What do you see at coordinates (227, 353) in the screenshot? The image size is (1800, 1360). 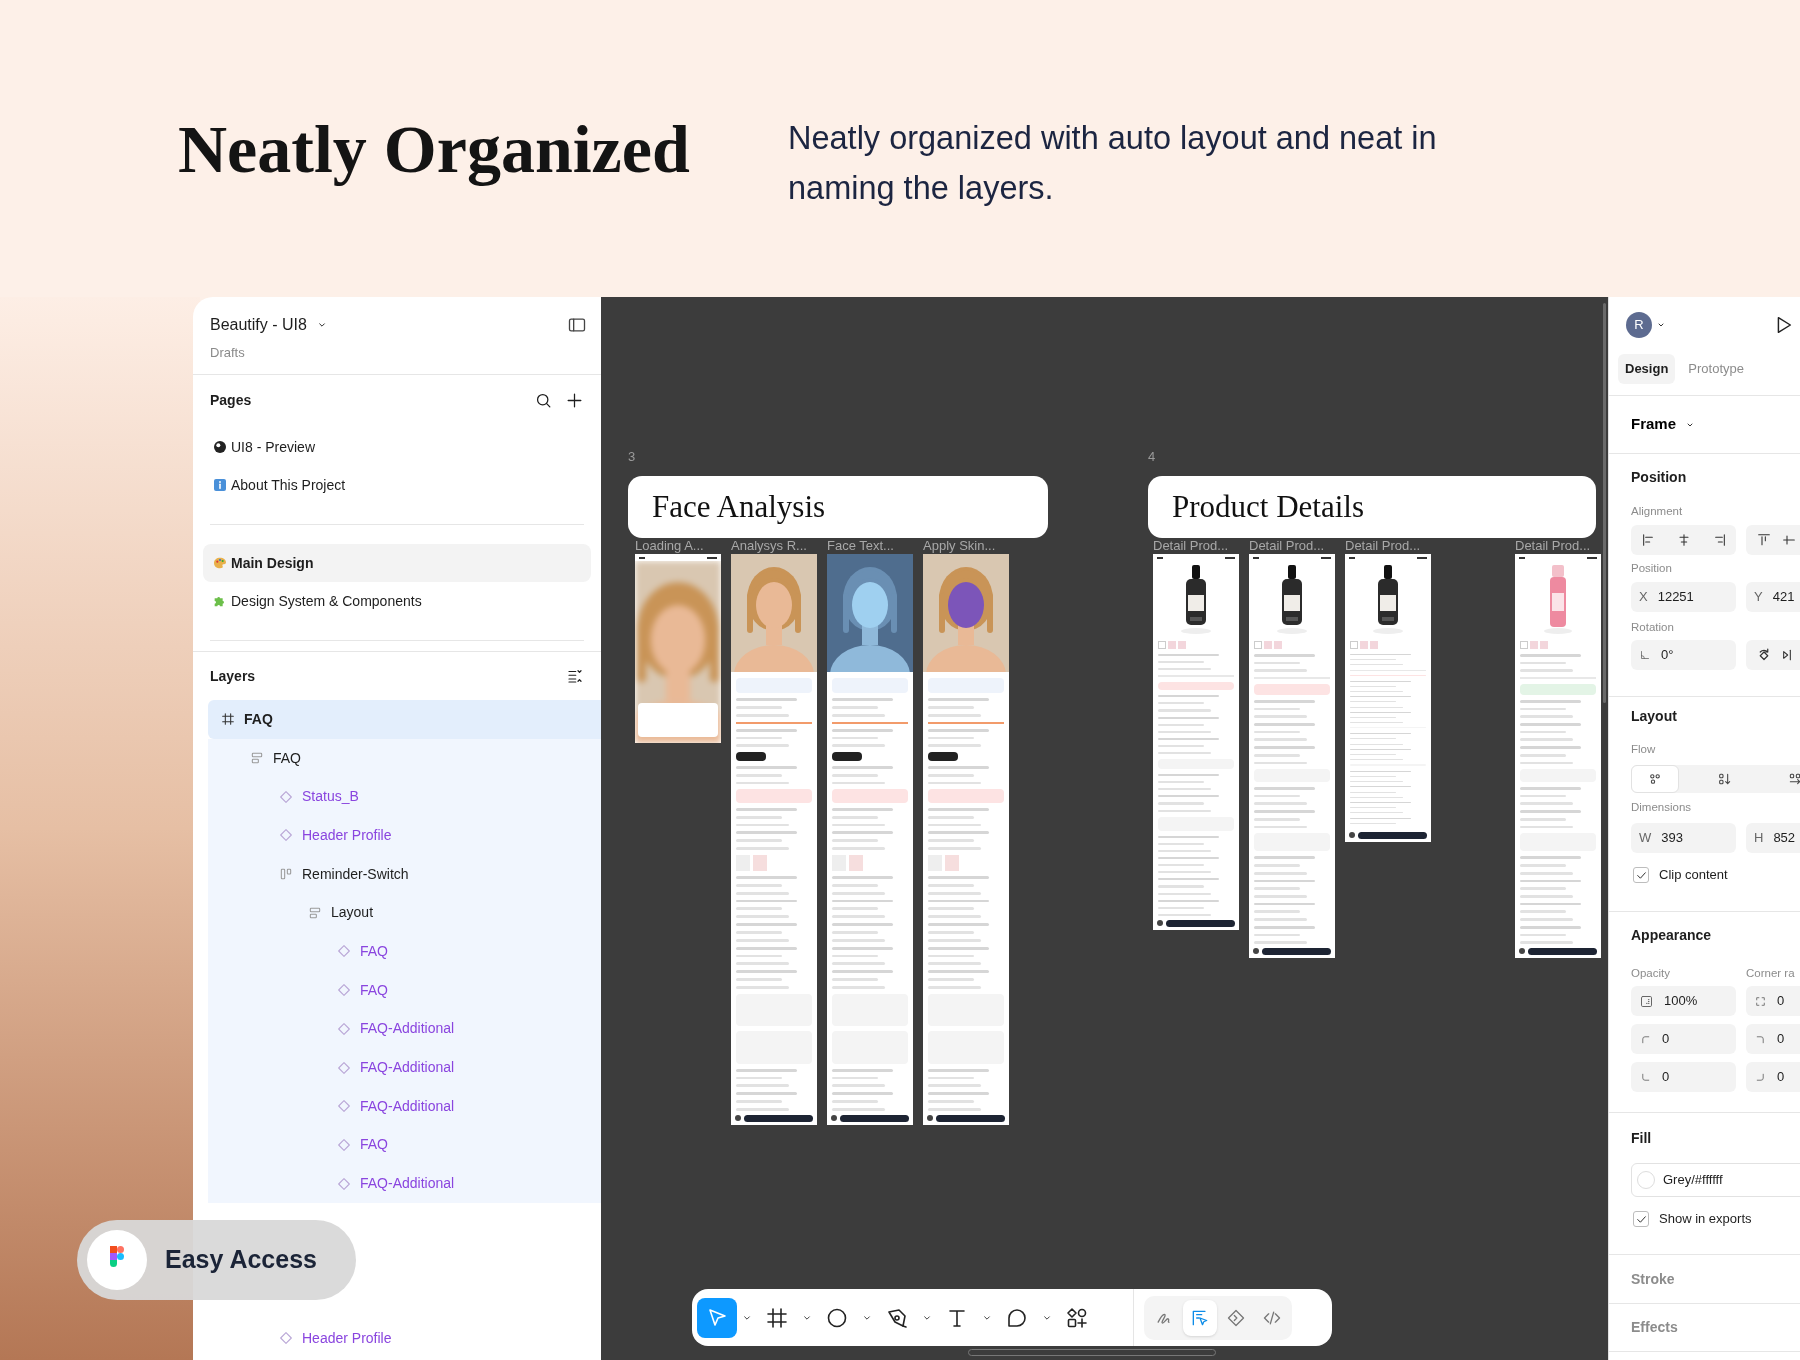 I see `location-label: Drafts` at bounding box center [227, 353].